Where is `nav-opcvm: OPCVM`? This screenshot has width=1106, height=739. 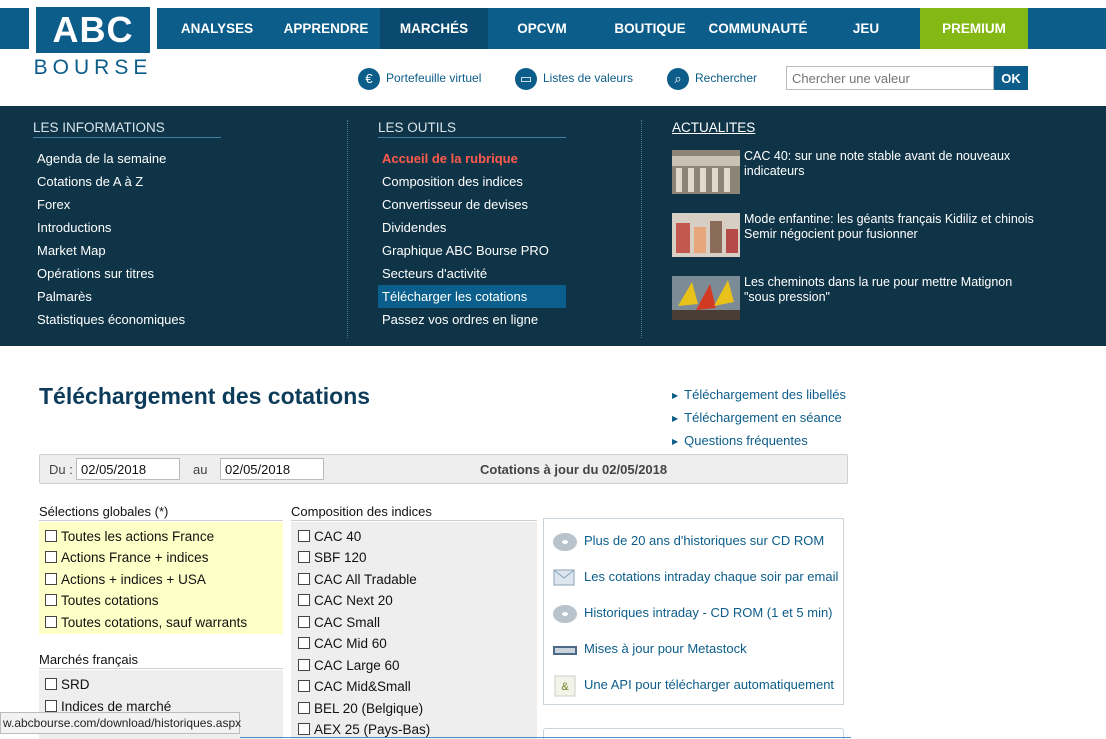
nav-opcvm: OPCVM is located at coordinates (542, 28).